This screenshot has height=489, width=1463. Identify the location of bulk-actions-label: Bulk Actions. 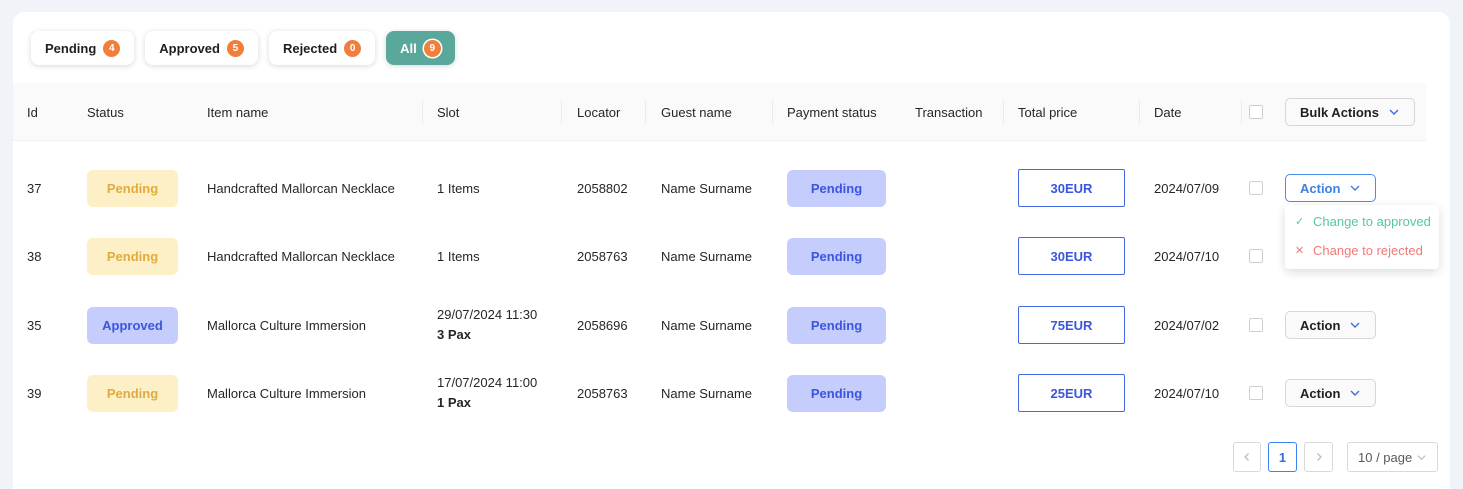
(1339, 112).